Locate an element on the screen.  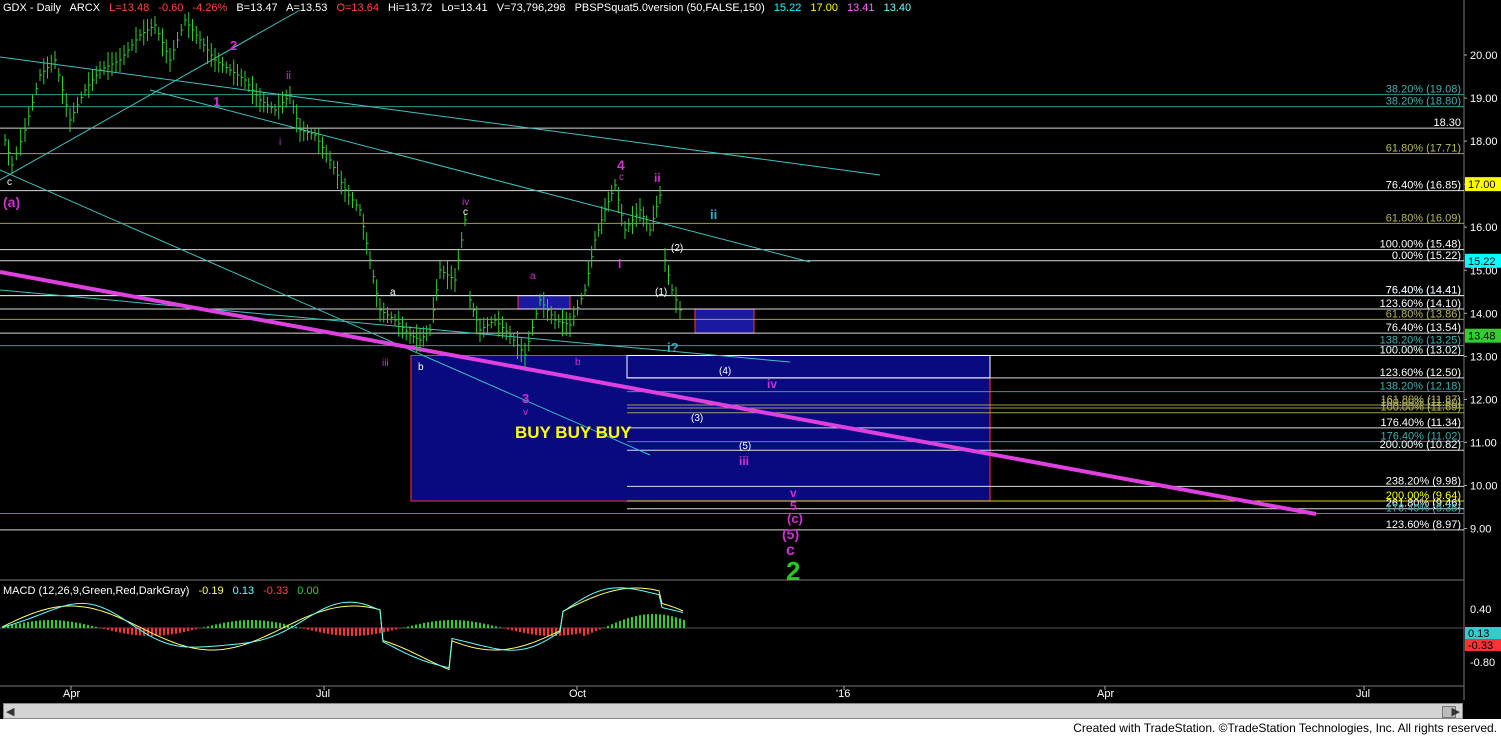
fib-level-label: 200.00% (10.82) is located at coordinates (1420, 445).